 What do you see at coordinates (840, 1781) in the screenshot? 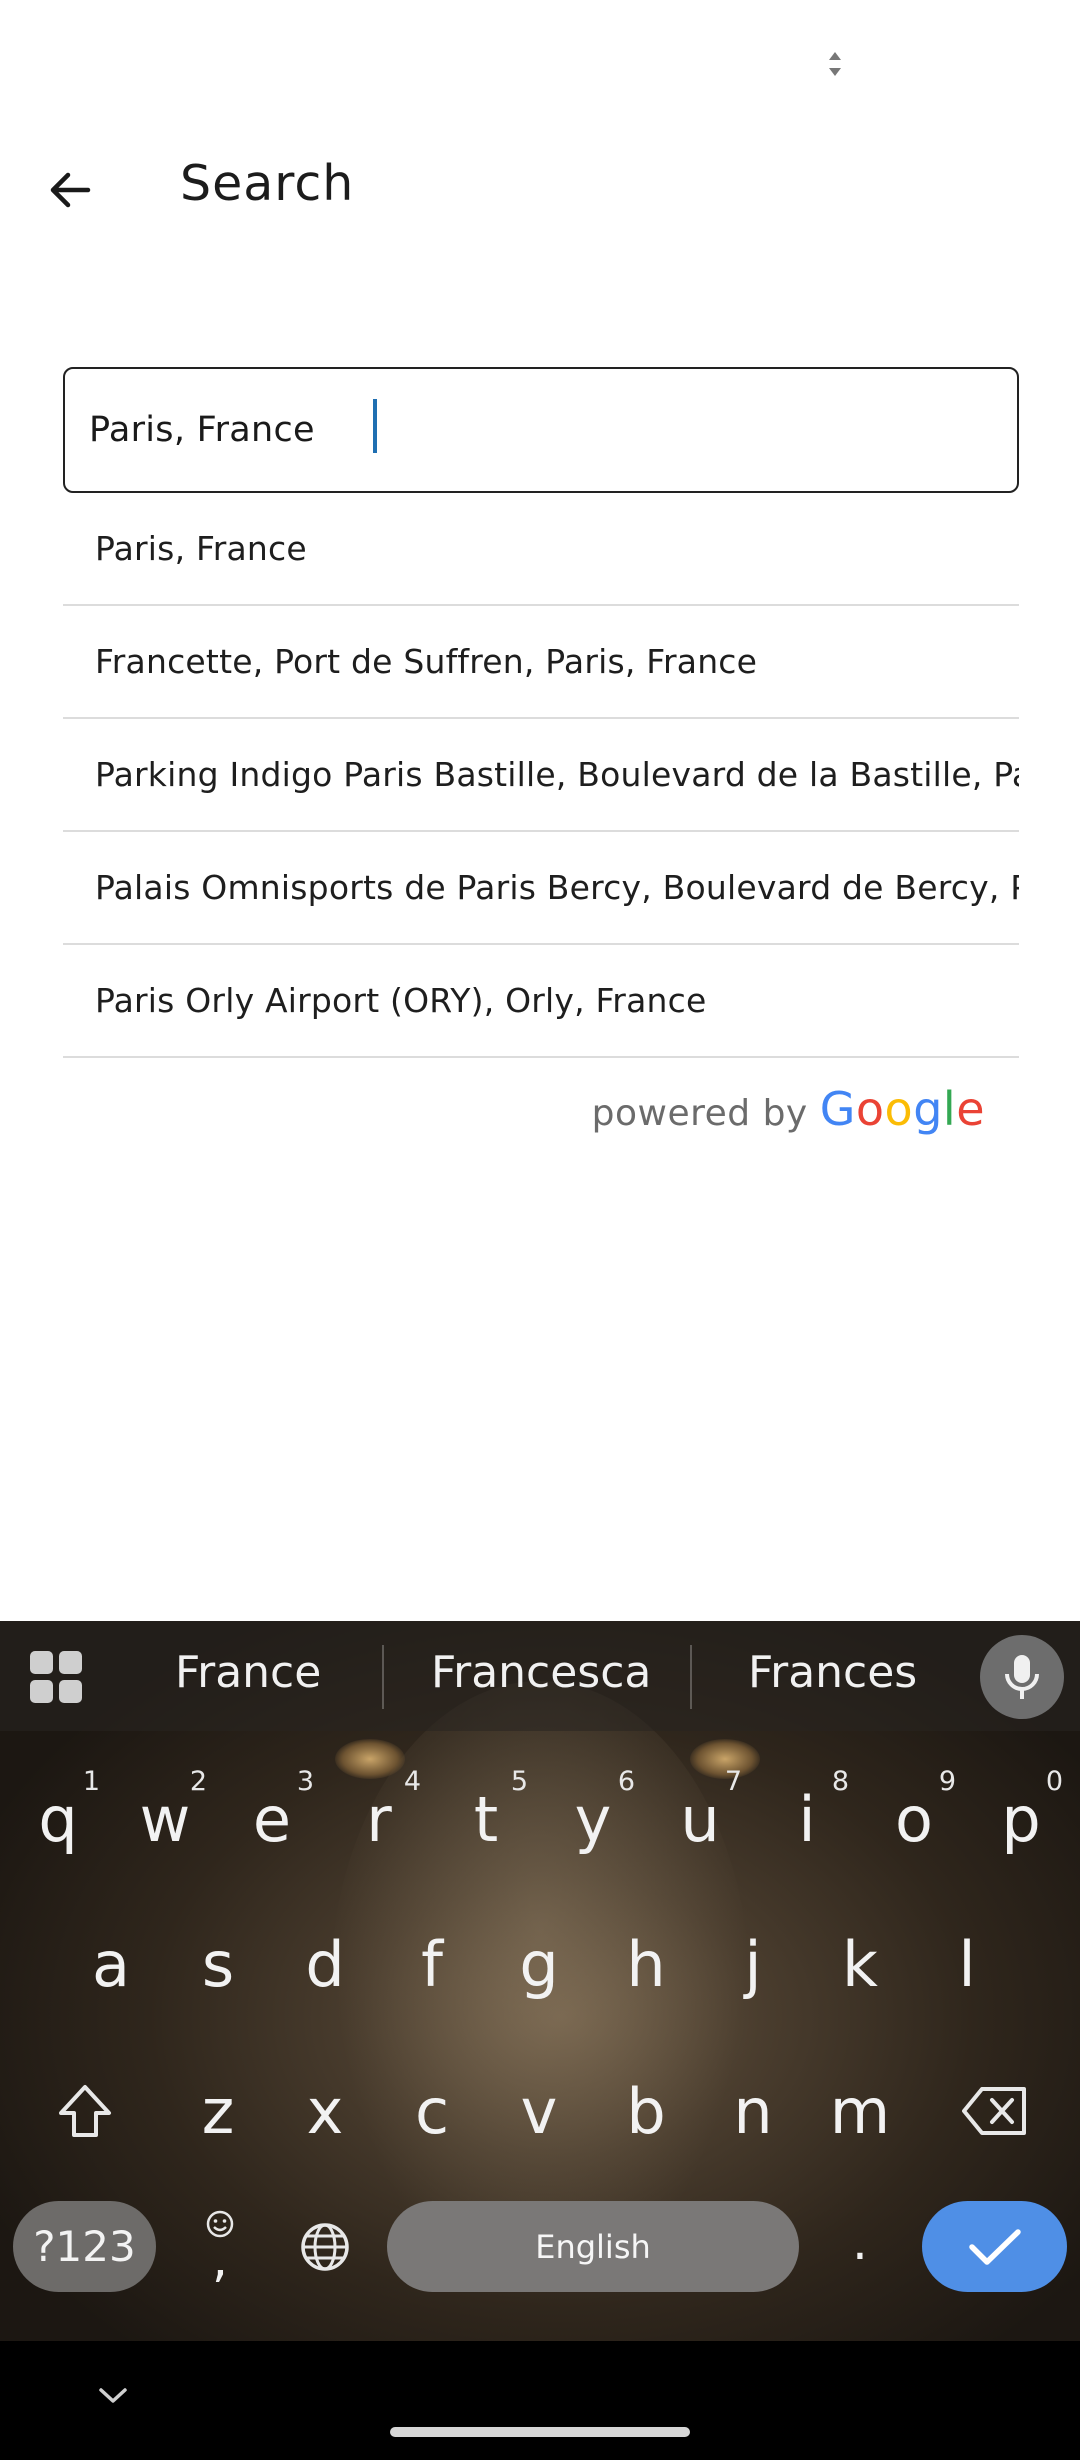
I see `key-number-hint: 8` at bounding box center [840, 1781].